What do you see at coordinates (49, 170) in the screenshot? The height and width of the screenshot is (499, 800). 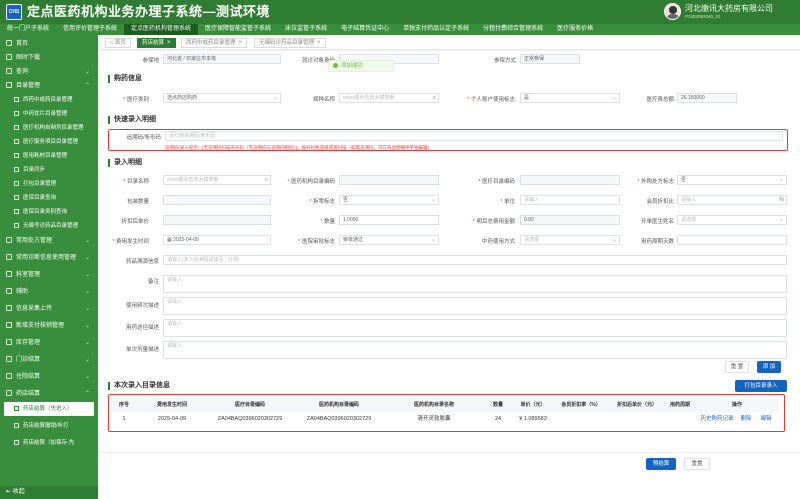 I see `sidebar-subitem: 目录同步` at bounding box center [49, 170].